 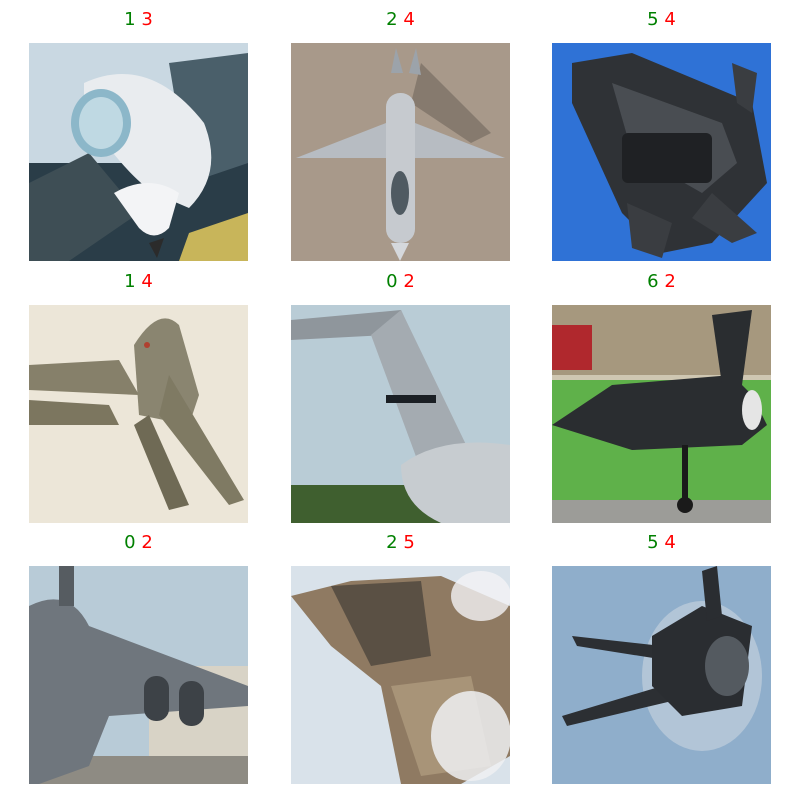 What do you see at coordinates (409, 542) in the screenshot?
I see `predicted-label: 5` at bounding box center [409, 542].